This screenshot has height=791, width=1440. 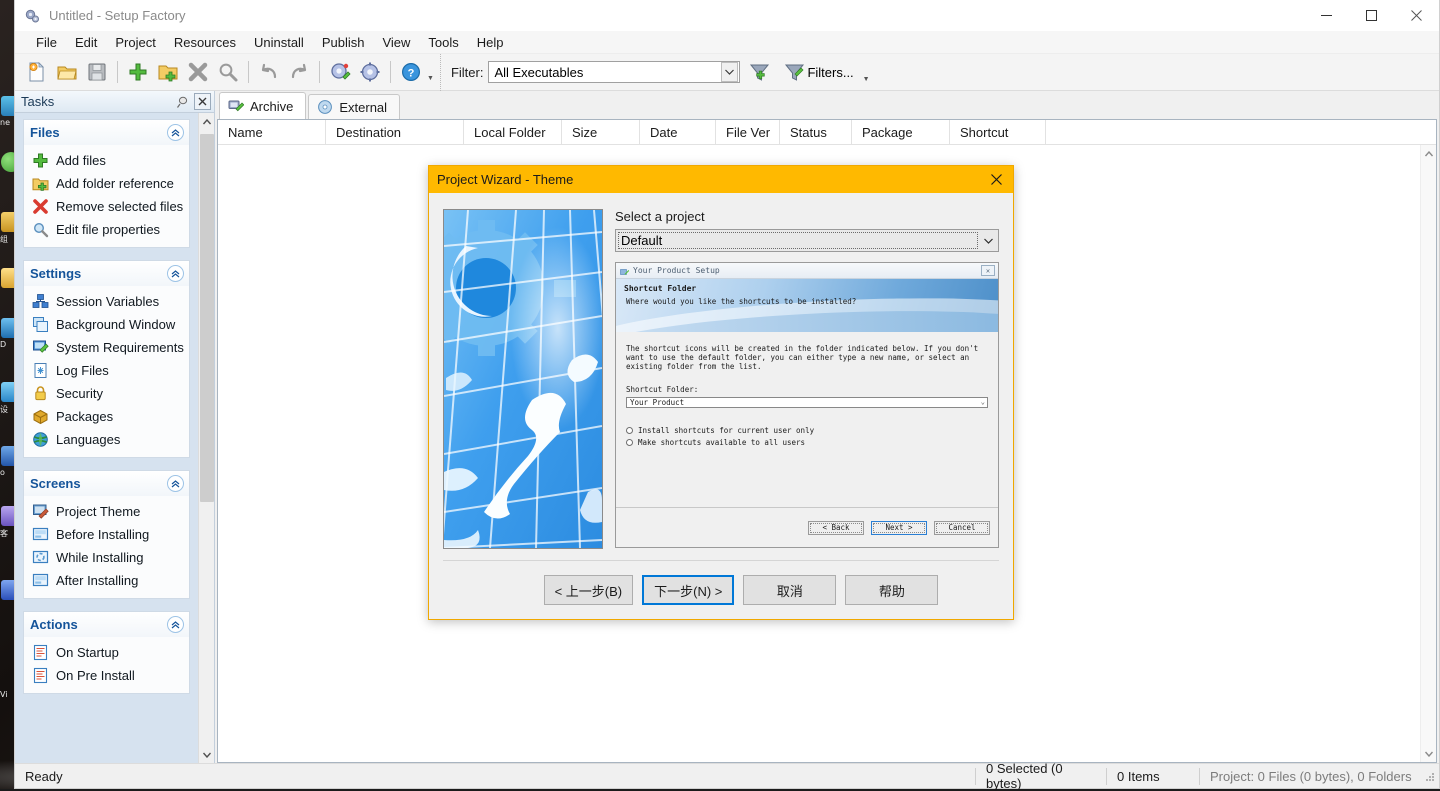 What do you see at coordinates (106, 229) in the screenshot?
I see `task-edit-file-properties: Edit file properties` at bounding box center [106, 229].